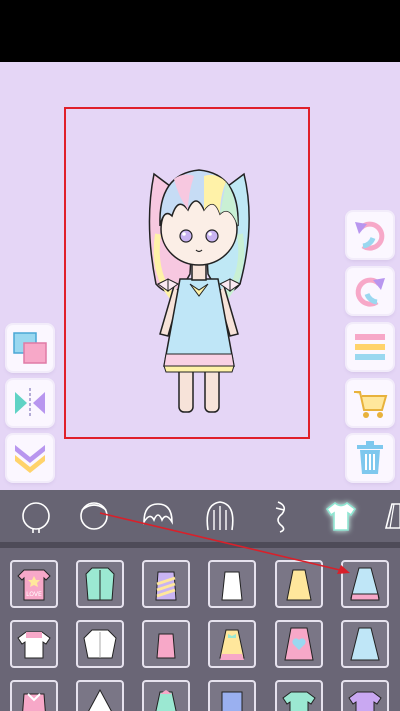 The height and width of the screenshot is (711, 400). I want to click on mint-coat-icon, so click(100, 584).